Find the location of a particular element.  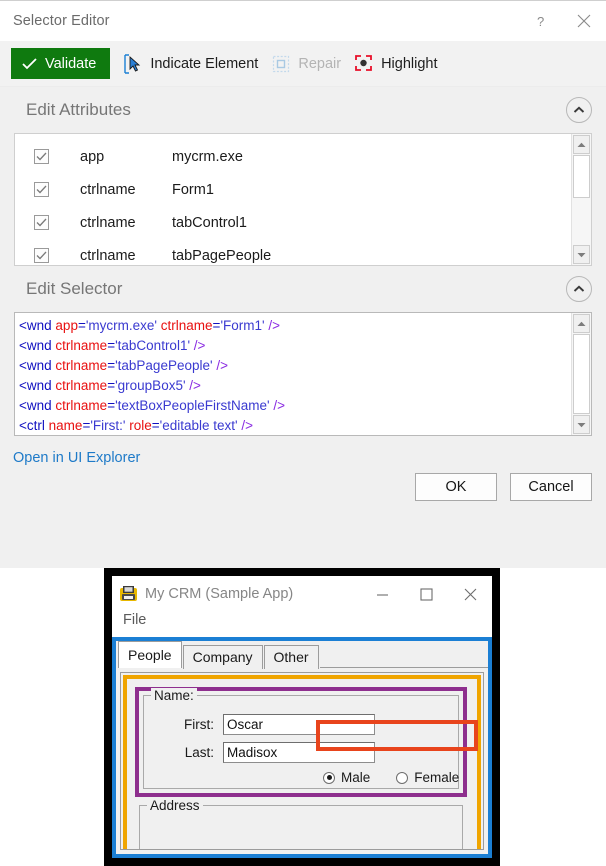

crm-tabstrip: People Company Other is located at coordinates (302, 655).